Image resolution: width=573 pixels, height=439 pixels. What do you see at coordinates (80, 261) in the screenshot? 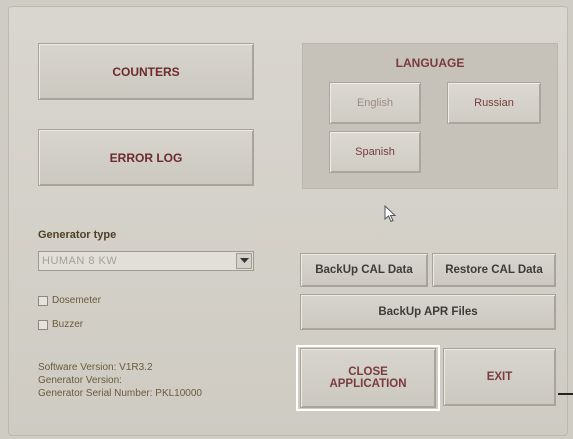
I see `generator-type-value: HUMAN 8 KW` at bounding box center [80, 261].